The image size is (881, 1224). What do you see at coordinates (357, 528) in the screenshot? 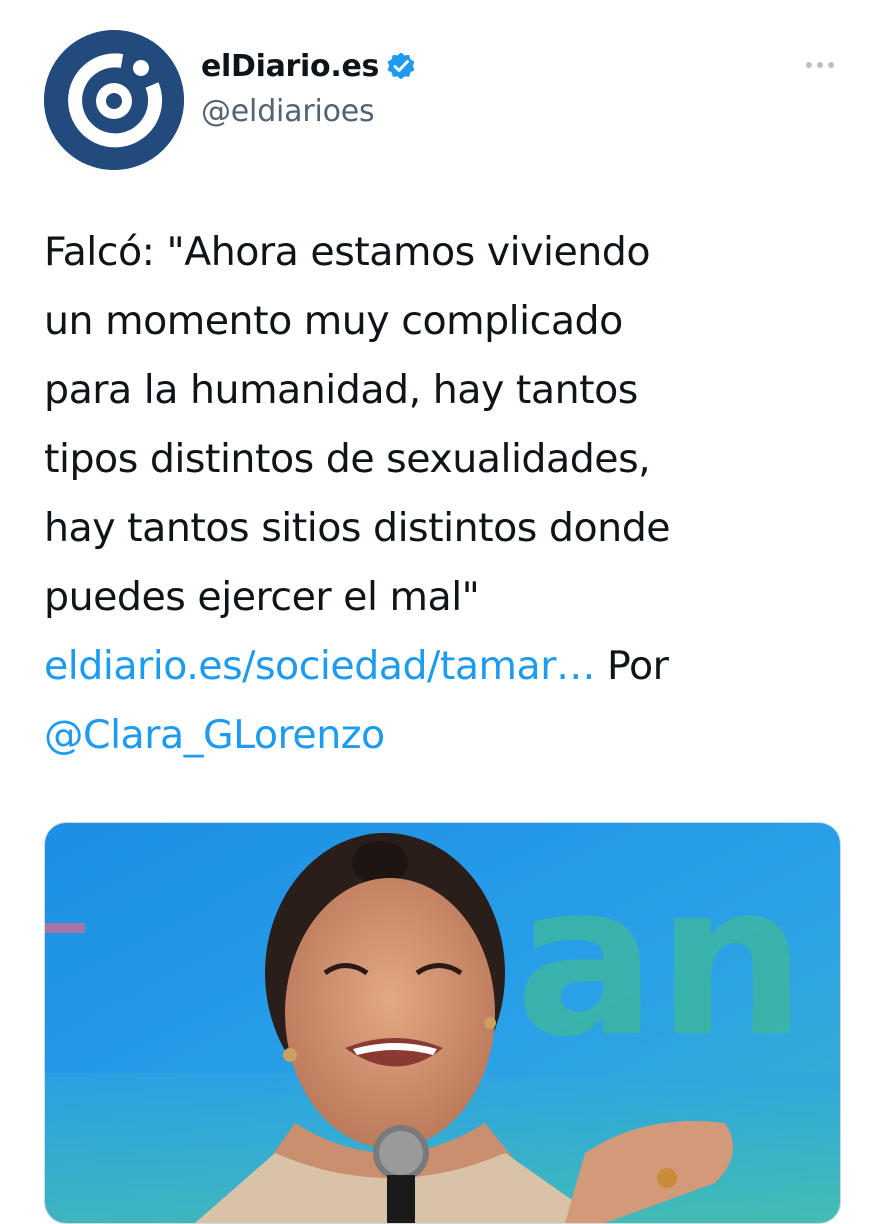
I see `tweet-text-line: hay tantos sitios distintos donde` at bounding box center [357, 528].